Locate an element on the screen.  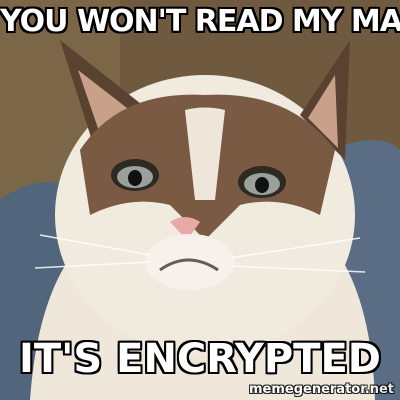
meme-top-caption: YOU WON'T READ MY MAIL is located at coordinates (200, 21).